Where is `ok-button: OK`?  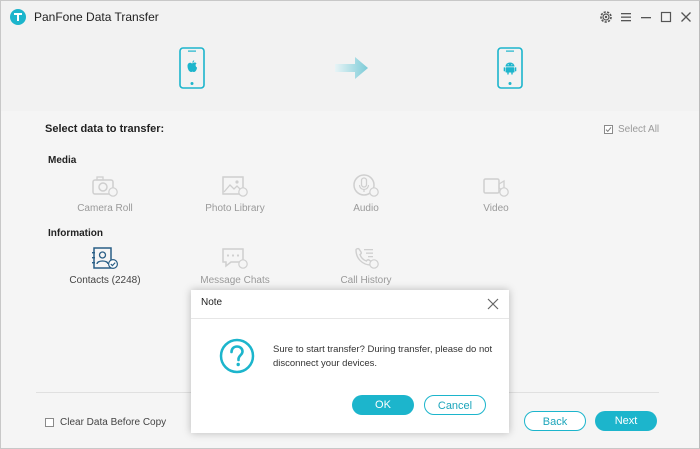 ok-button: OK is located at coordinates (383, 405).